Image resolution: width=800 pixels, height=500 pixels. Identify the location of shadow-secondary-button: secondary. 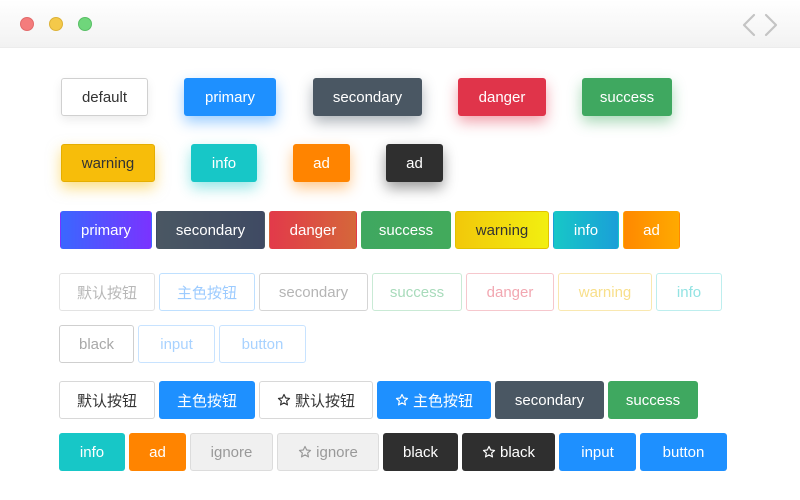
(367, 97).